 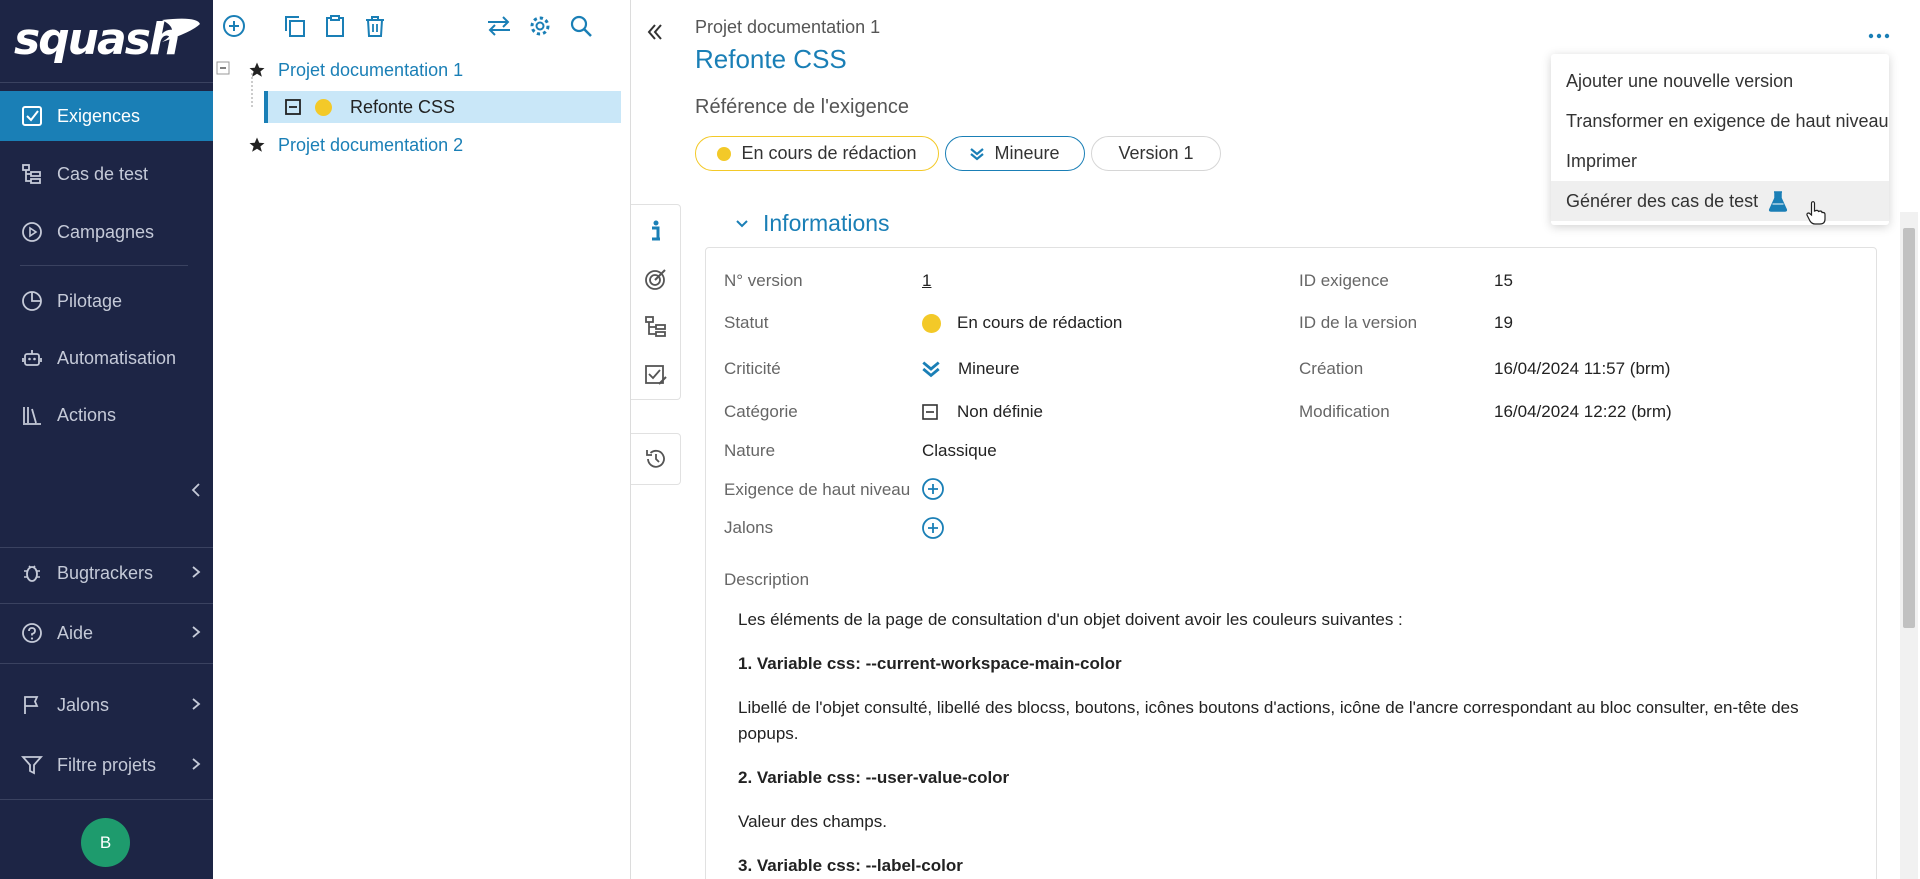 What do you see at coordinates (540, 26) in the screenshot?
I see `settings-button` at bounding box center [540, 26].